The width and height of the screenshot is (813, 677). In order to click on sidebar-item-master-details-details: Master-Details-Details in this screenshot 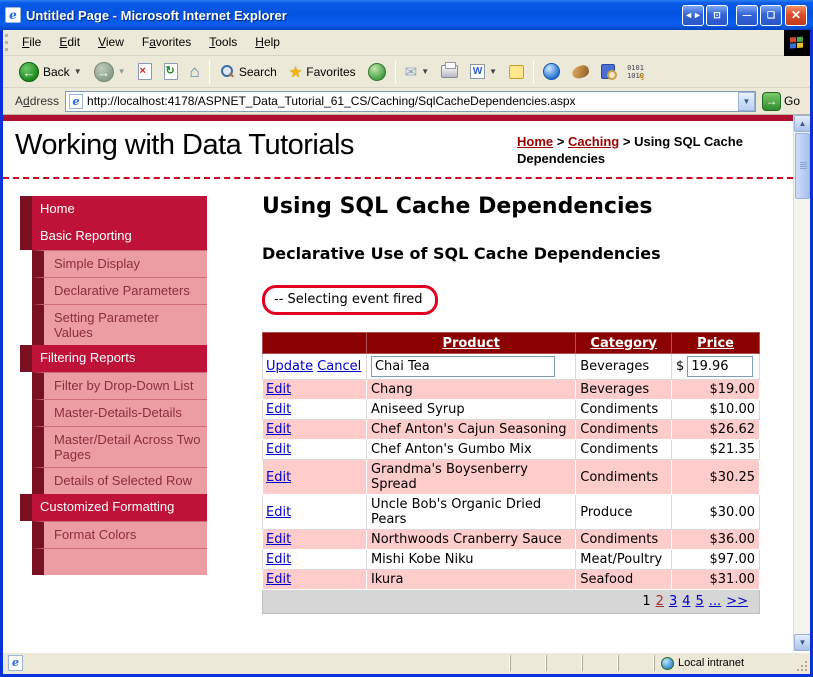, I will do `click(119, 412)`.